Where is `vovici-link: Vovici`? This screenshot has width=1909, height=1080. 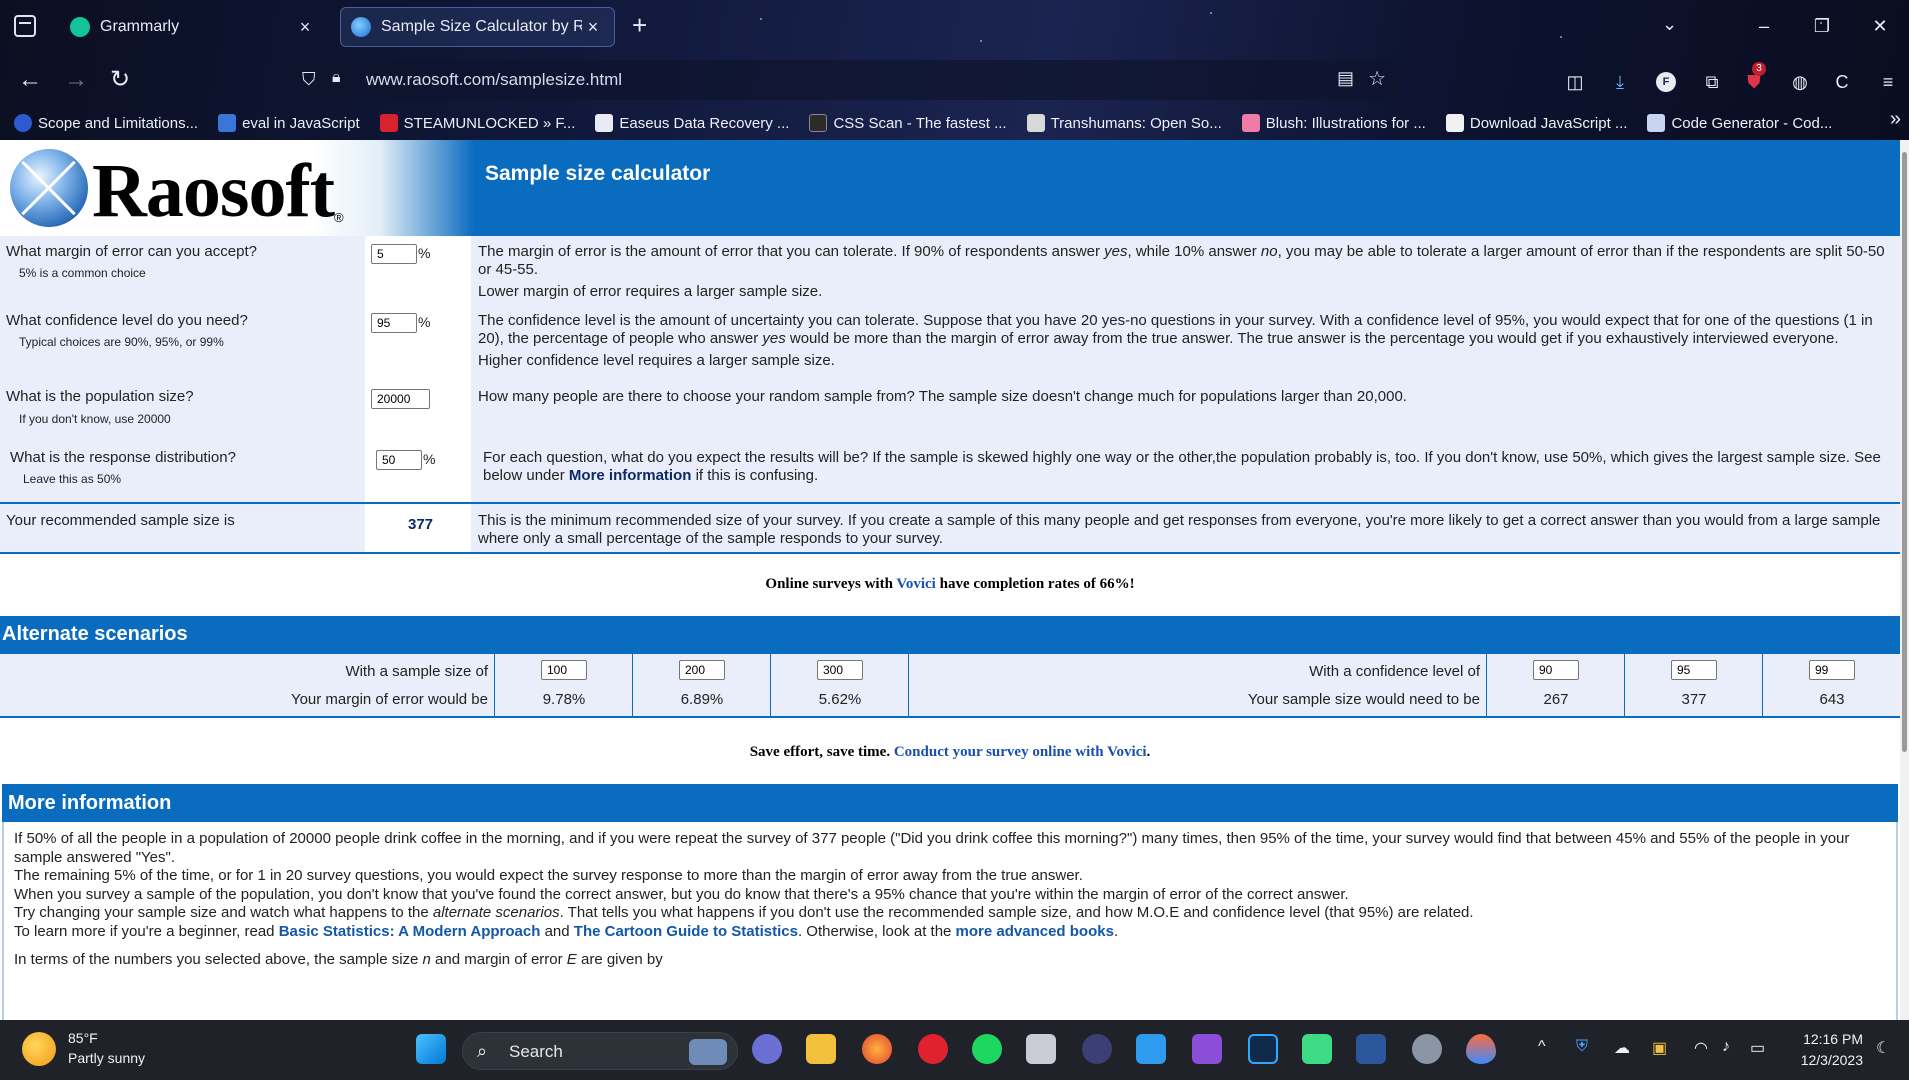 vovici-link: Vovici is located at coordinates (915, 584).